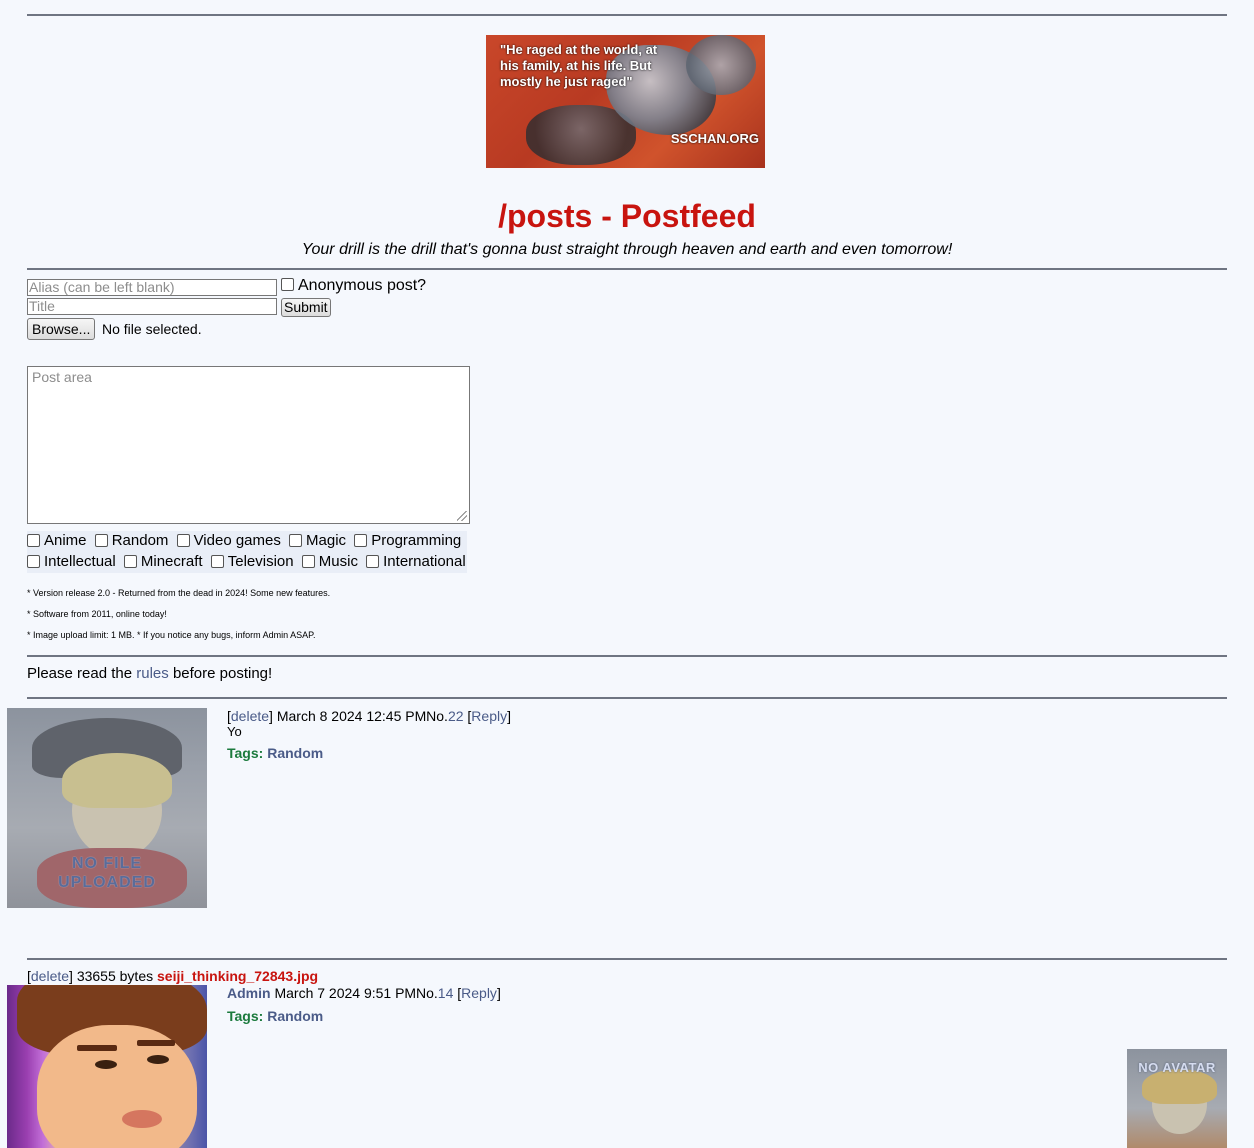 This screenshot has height=1148, width=1254. I want to click on no-avatar-label: NO AVATAR, so click(1177, 1067).